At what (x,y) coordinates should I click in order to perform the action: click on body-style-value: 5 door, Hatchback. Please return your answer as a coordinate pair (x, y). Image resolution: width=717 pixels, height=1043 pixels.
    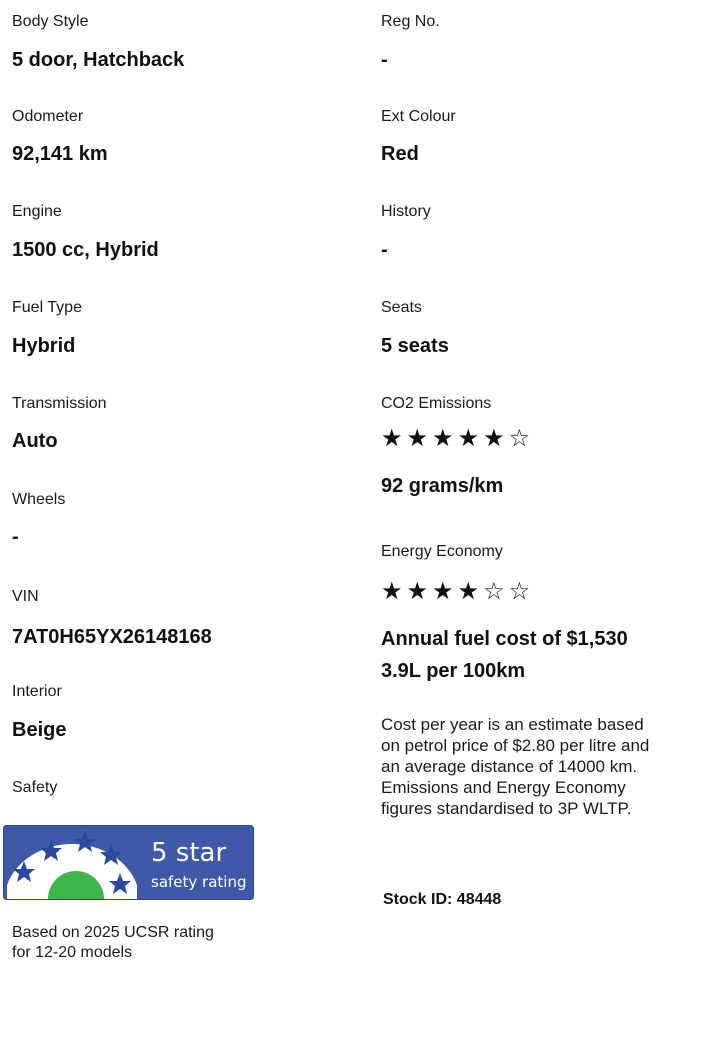
    Looking at the image, I should click on (98, 60).